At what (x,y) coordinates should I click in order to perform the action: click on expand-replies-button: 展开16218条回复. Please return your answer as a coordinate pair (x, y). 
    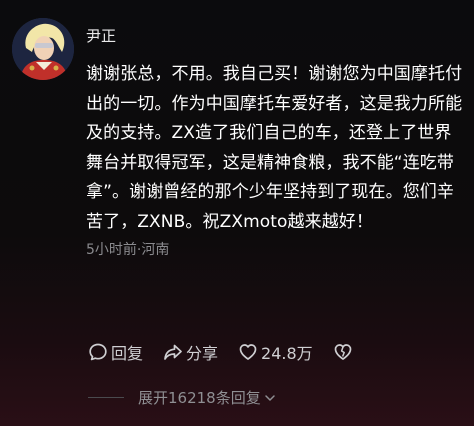
    Looking at the image, I should click on (182, 397).